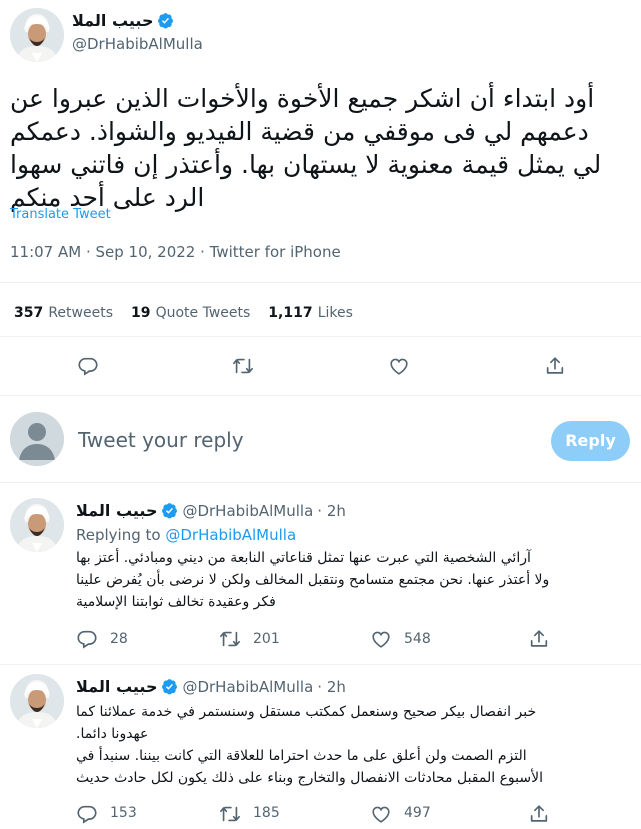  What do you see at coordinates (119, 639) in the screenshot?
I see `reply-count: 28` at bounding box center [119, 639].